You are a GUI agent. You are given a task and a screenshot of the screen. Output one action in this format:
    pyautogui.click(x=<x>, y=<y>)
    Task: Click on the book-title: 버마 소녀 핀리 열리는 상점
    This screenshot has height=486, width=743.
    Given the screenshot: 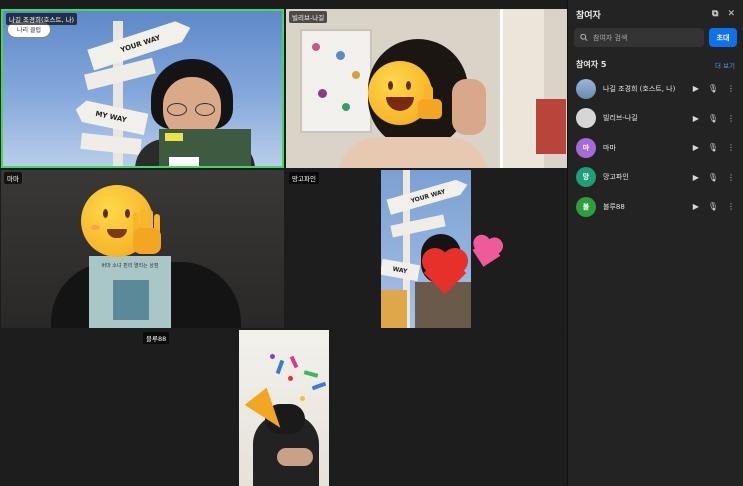 What is the action you would take?
    pyautogui.click(x=130, y=266)
    